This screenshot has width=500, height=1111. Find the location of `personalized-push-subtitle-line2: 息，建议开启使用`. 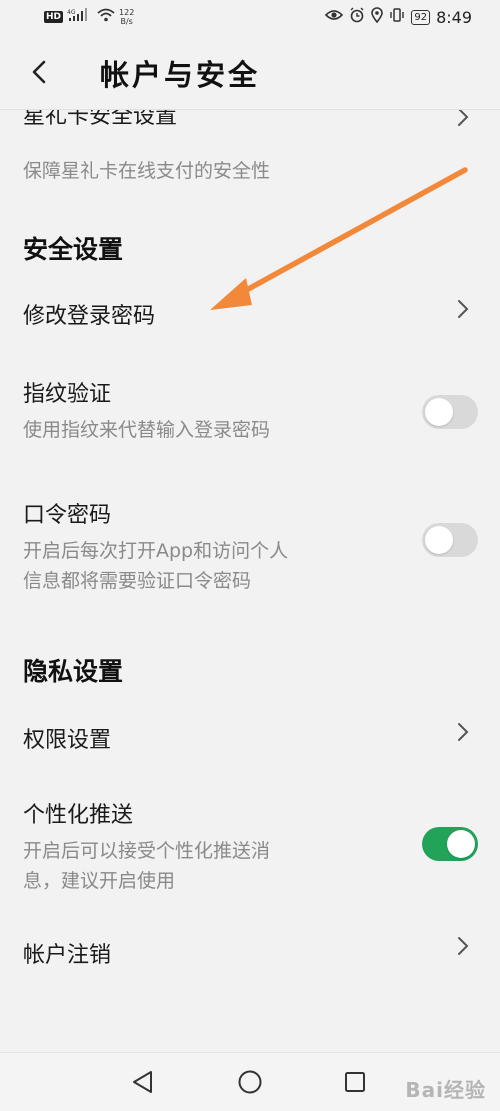

personalized-push-subtitle-line2: 息，建议开启使用 is located at coordinates (99, 881).